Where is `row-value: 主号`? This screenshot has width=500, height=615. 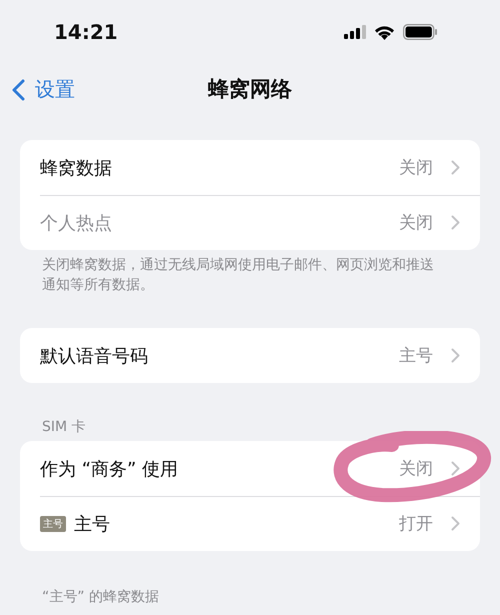 row-value: 主号 is located at coordinates (416, 356).